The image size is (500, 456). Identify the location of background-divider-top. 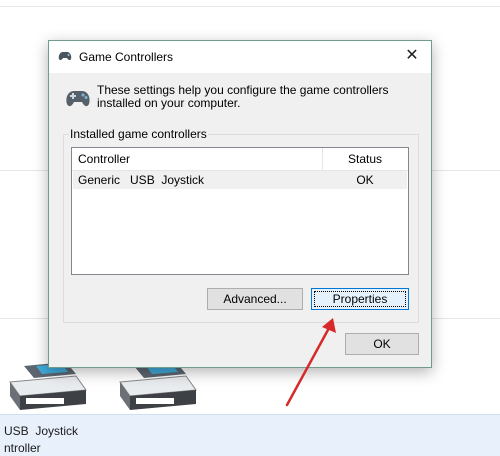
(250, 6).